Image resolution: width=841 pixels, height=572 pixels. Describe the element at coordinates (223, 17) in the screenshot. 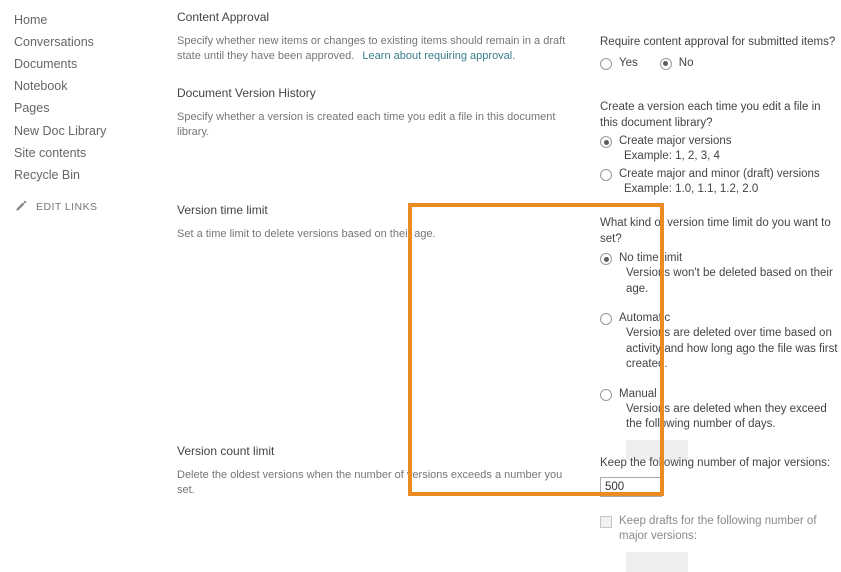

I see `content-approval-title: Content Approval` at that location.